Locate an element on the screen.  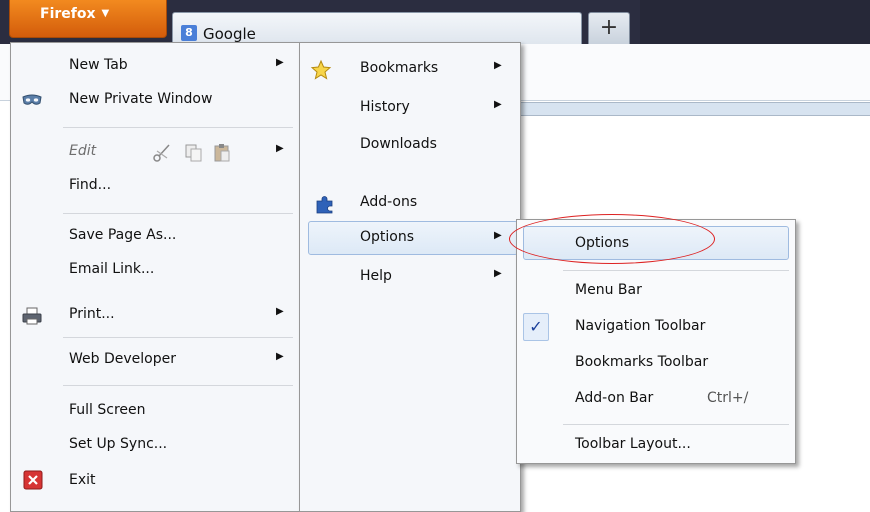
menu-item-label: Add-on Bar is located at coordinates (614, 398).